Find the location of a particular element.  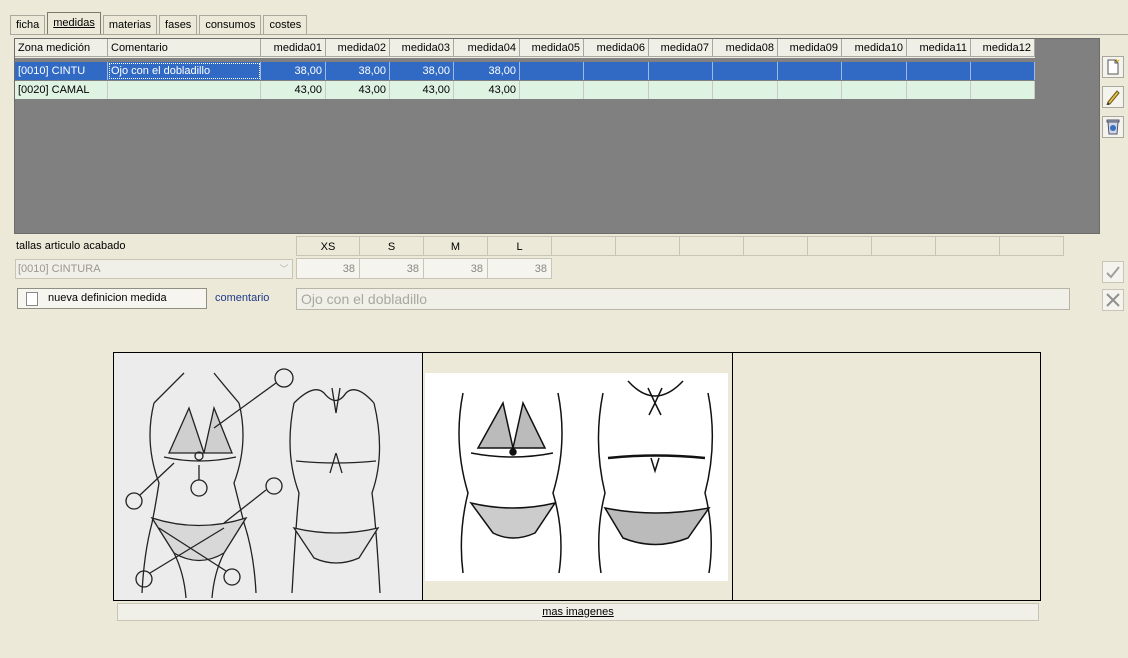

size-header: XS is located at coordinates (328, 246).